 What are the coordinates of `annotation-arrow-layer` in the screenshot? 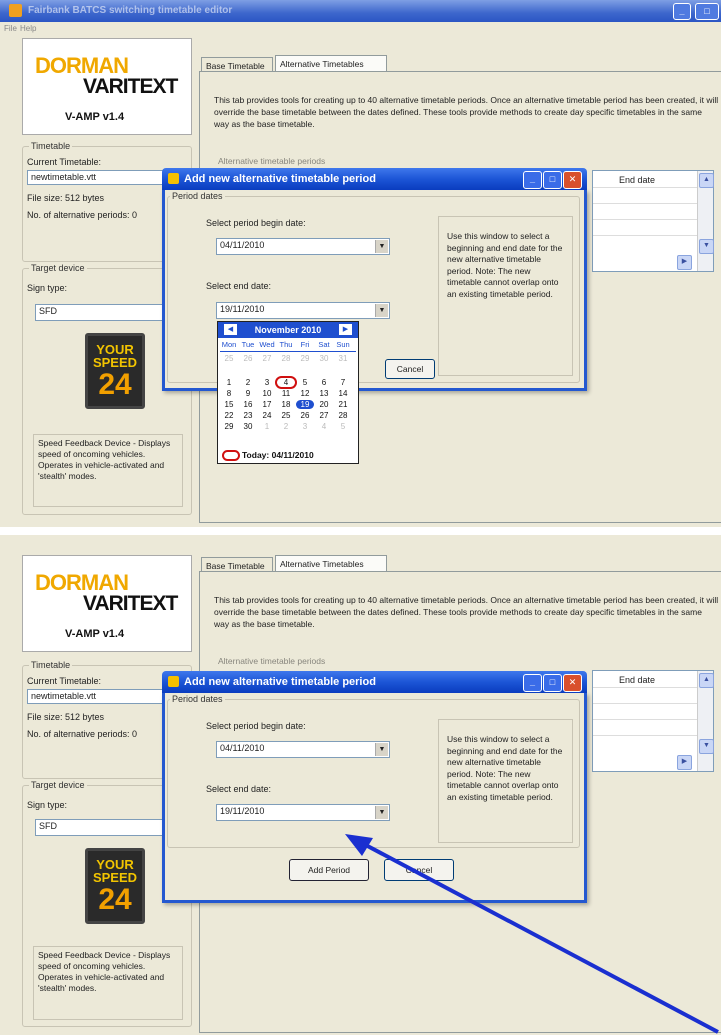 It's located at (532, 934).